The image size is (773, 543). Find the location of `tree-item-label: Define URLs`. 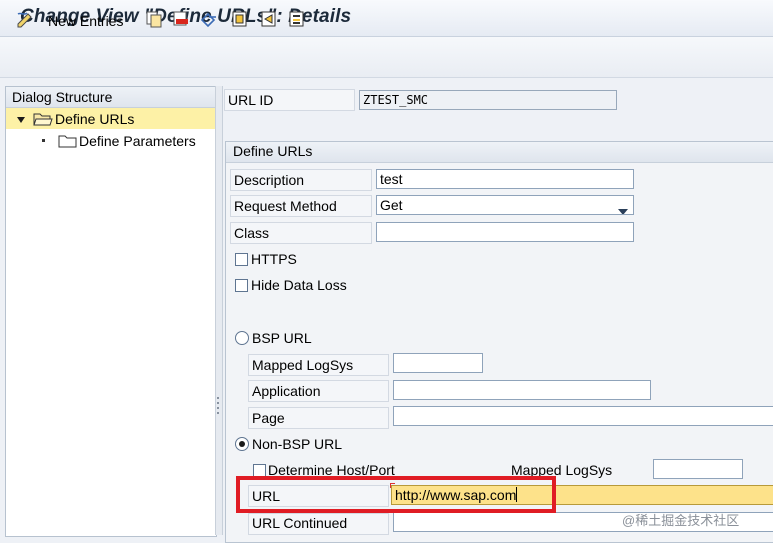

tree-item-label: Define URLs is located at coordinates (95, 119).